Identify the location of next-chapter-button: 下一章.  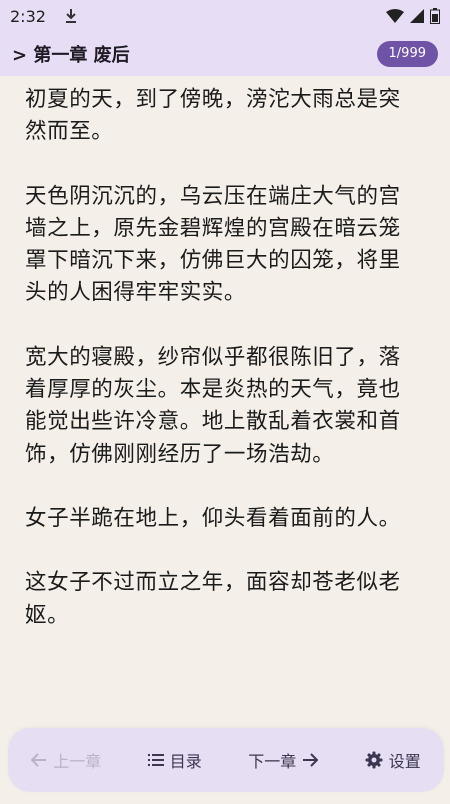
(283, 760).